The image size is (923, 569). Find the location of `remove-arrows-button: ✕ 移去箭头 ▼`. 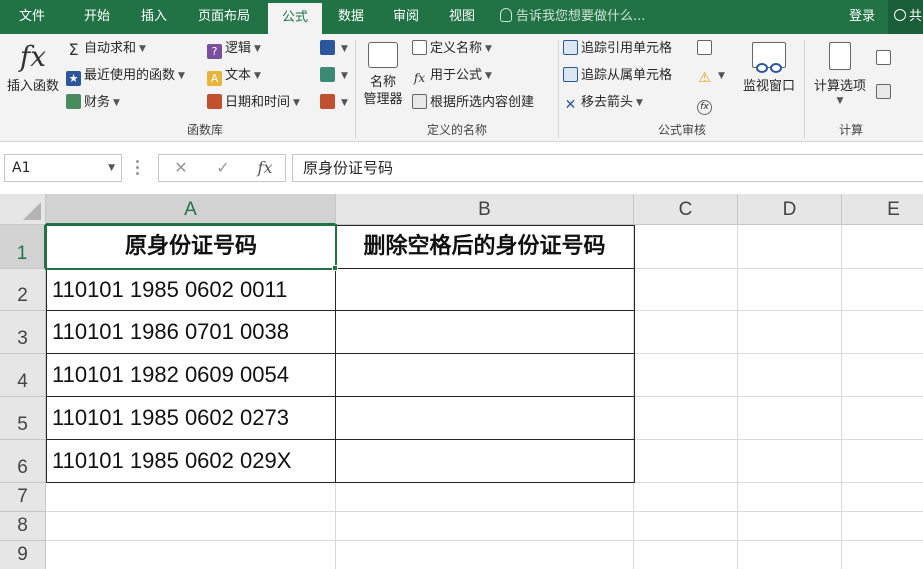

remove-arrows-button: ✕ 移去箭头 ▼ is located at coordinates (603, 103).